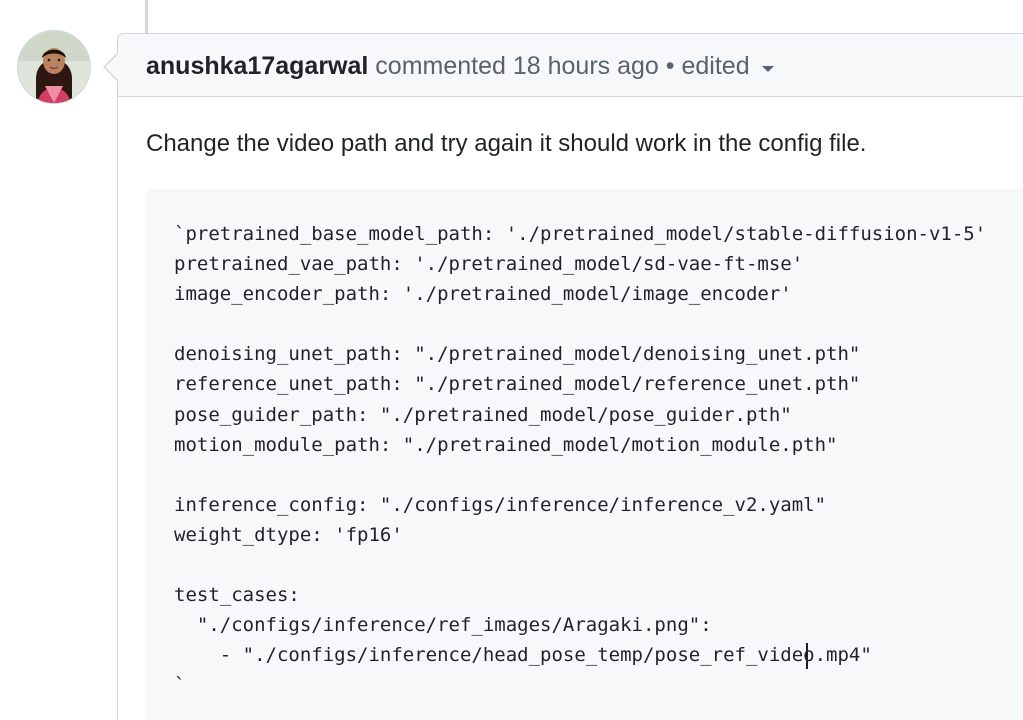 The height and width of the screenshot is (720, 1023). What do you see at coordinates (146, 16) in the screenshot?
I see `timeline-line` at bounding box center [146, 16].